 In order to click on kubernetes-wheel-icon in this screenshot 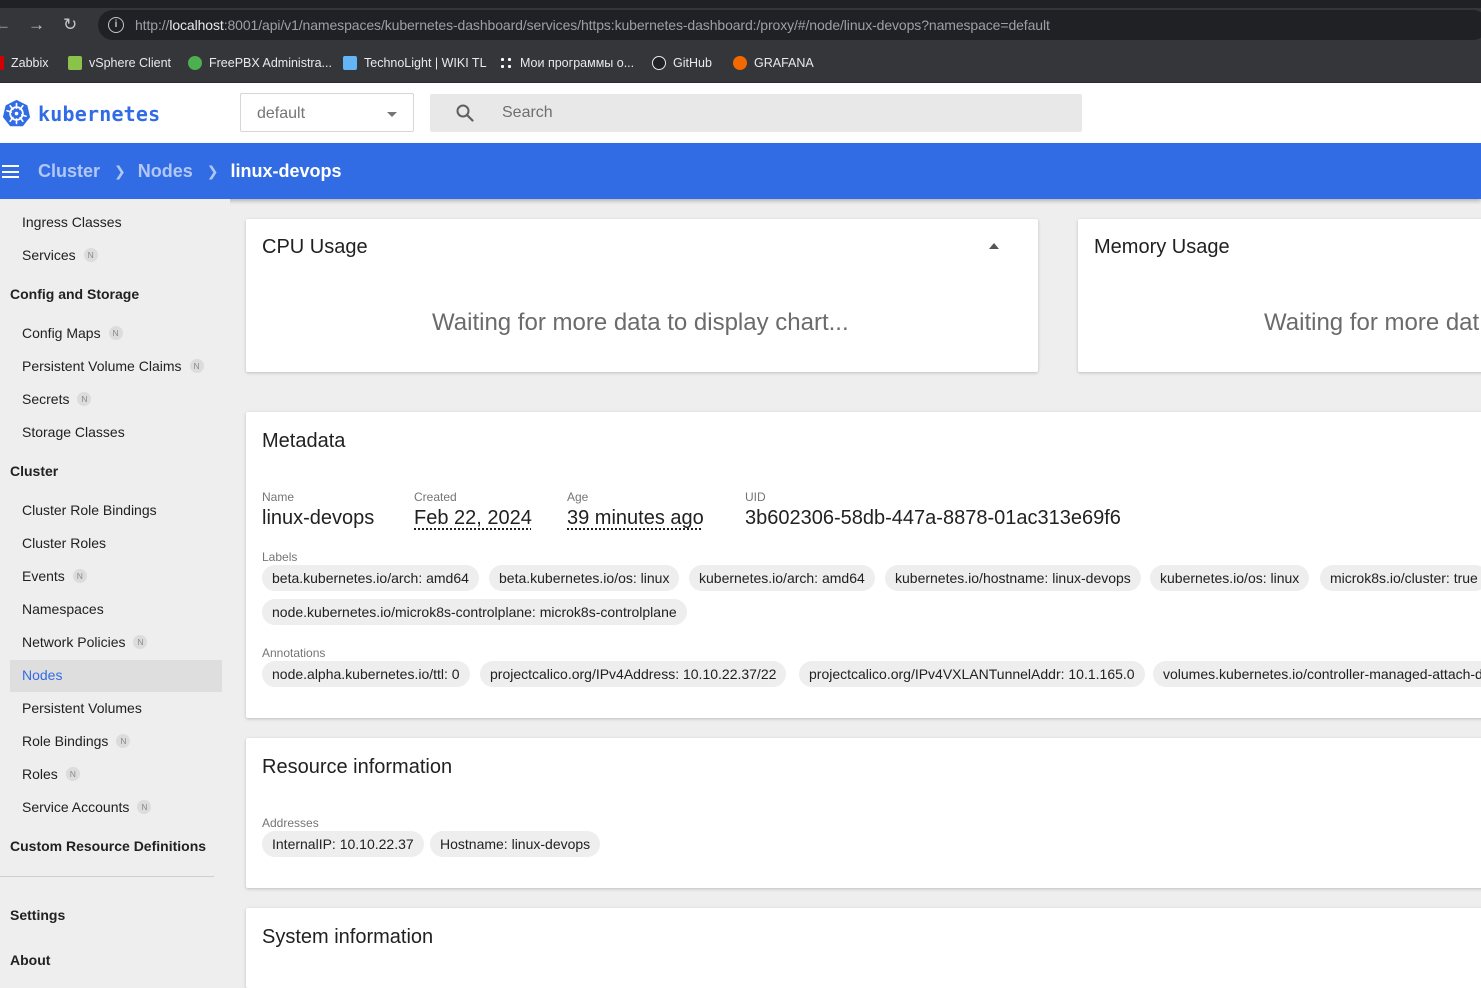, I will do `click(16, 113)`.